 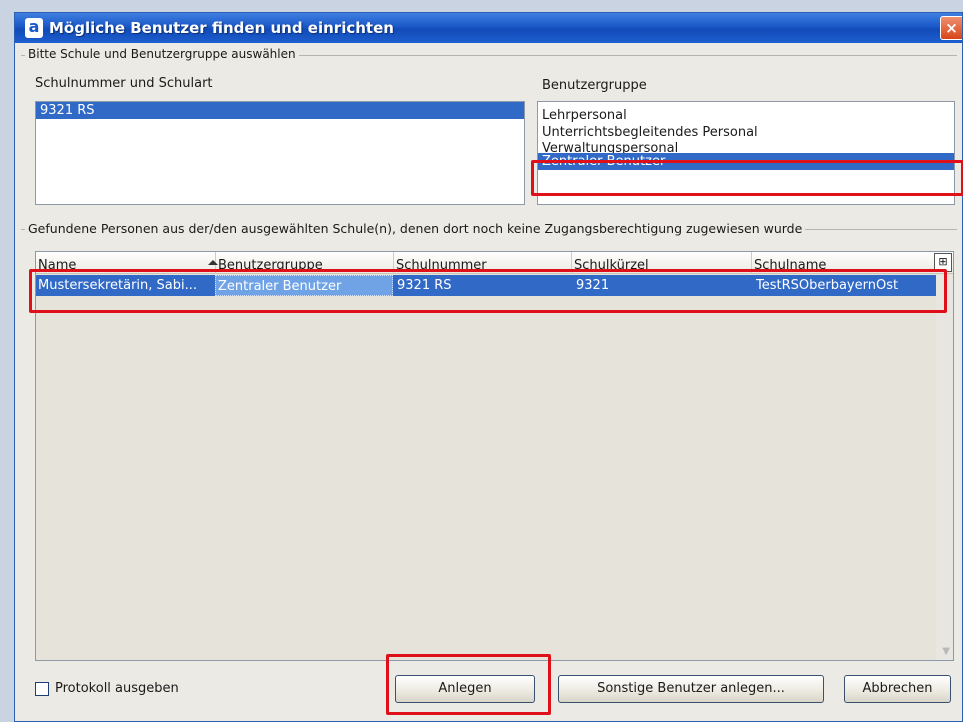 What do you see at coordinates (34, 28) in the screenshot?
I see `app-logo-icon: a` at bounding box center [34, 28].